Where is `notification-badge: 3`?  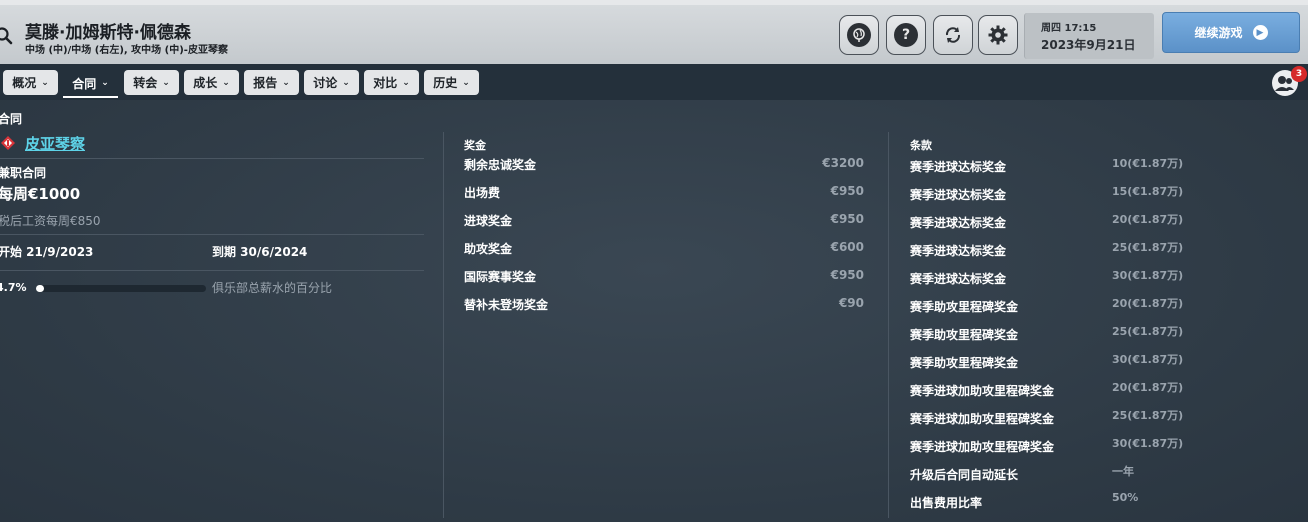 notification-badge: 3 is located at coordinates (1299, 74).